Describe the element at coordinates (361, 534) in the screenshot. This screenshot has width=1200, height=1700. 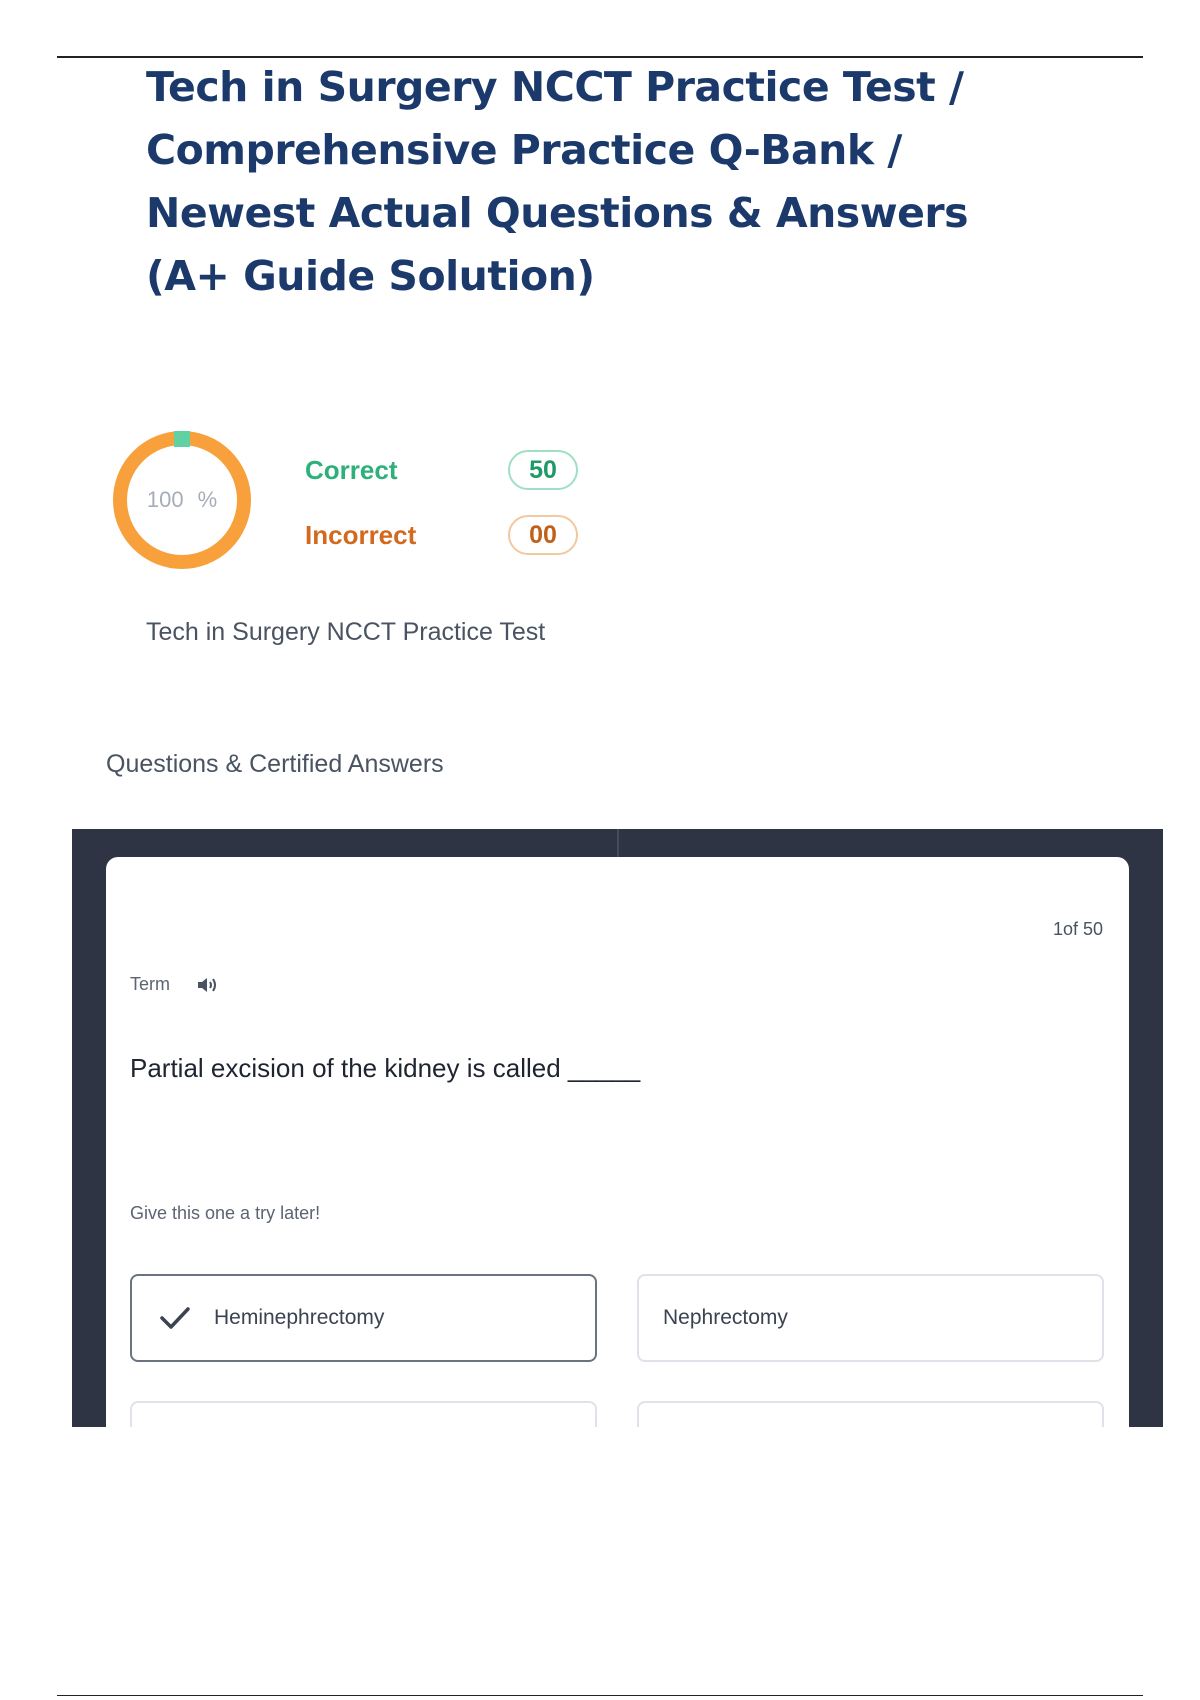
I see `incorrect-label: Incorrect` at that location.